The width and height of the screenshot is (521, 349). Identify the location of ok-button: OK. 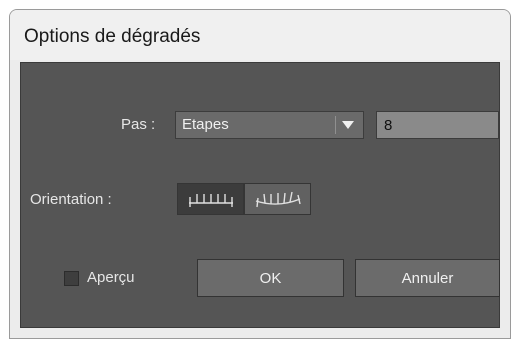
(270, 278).